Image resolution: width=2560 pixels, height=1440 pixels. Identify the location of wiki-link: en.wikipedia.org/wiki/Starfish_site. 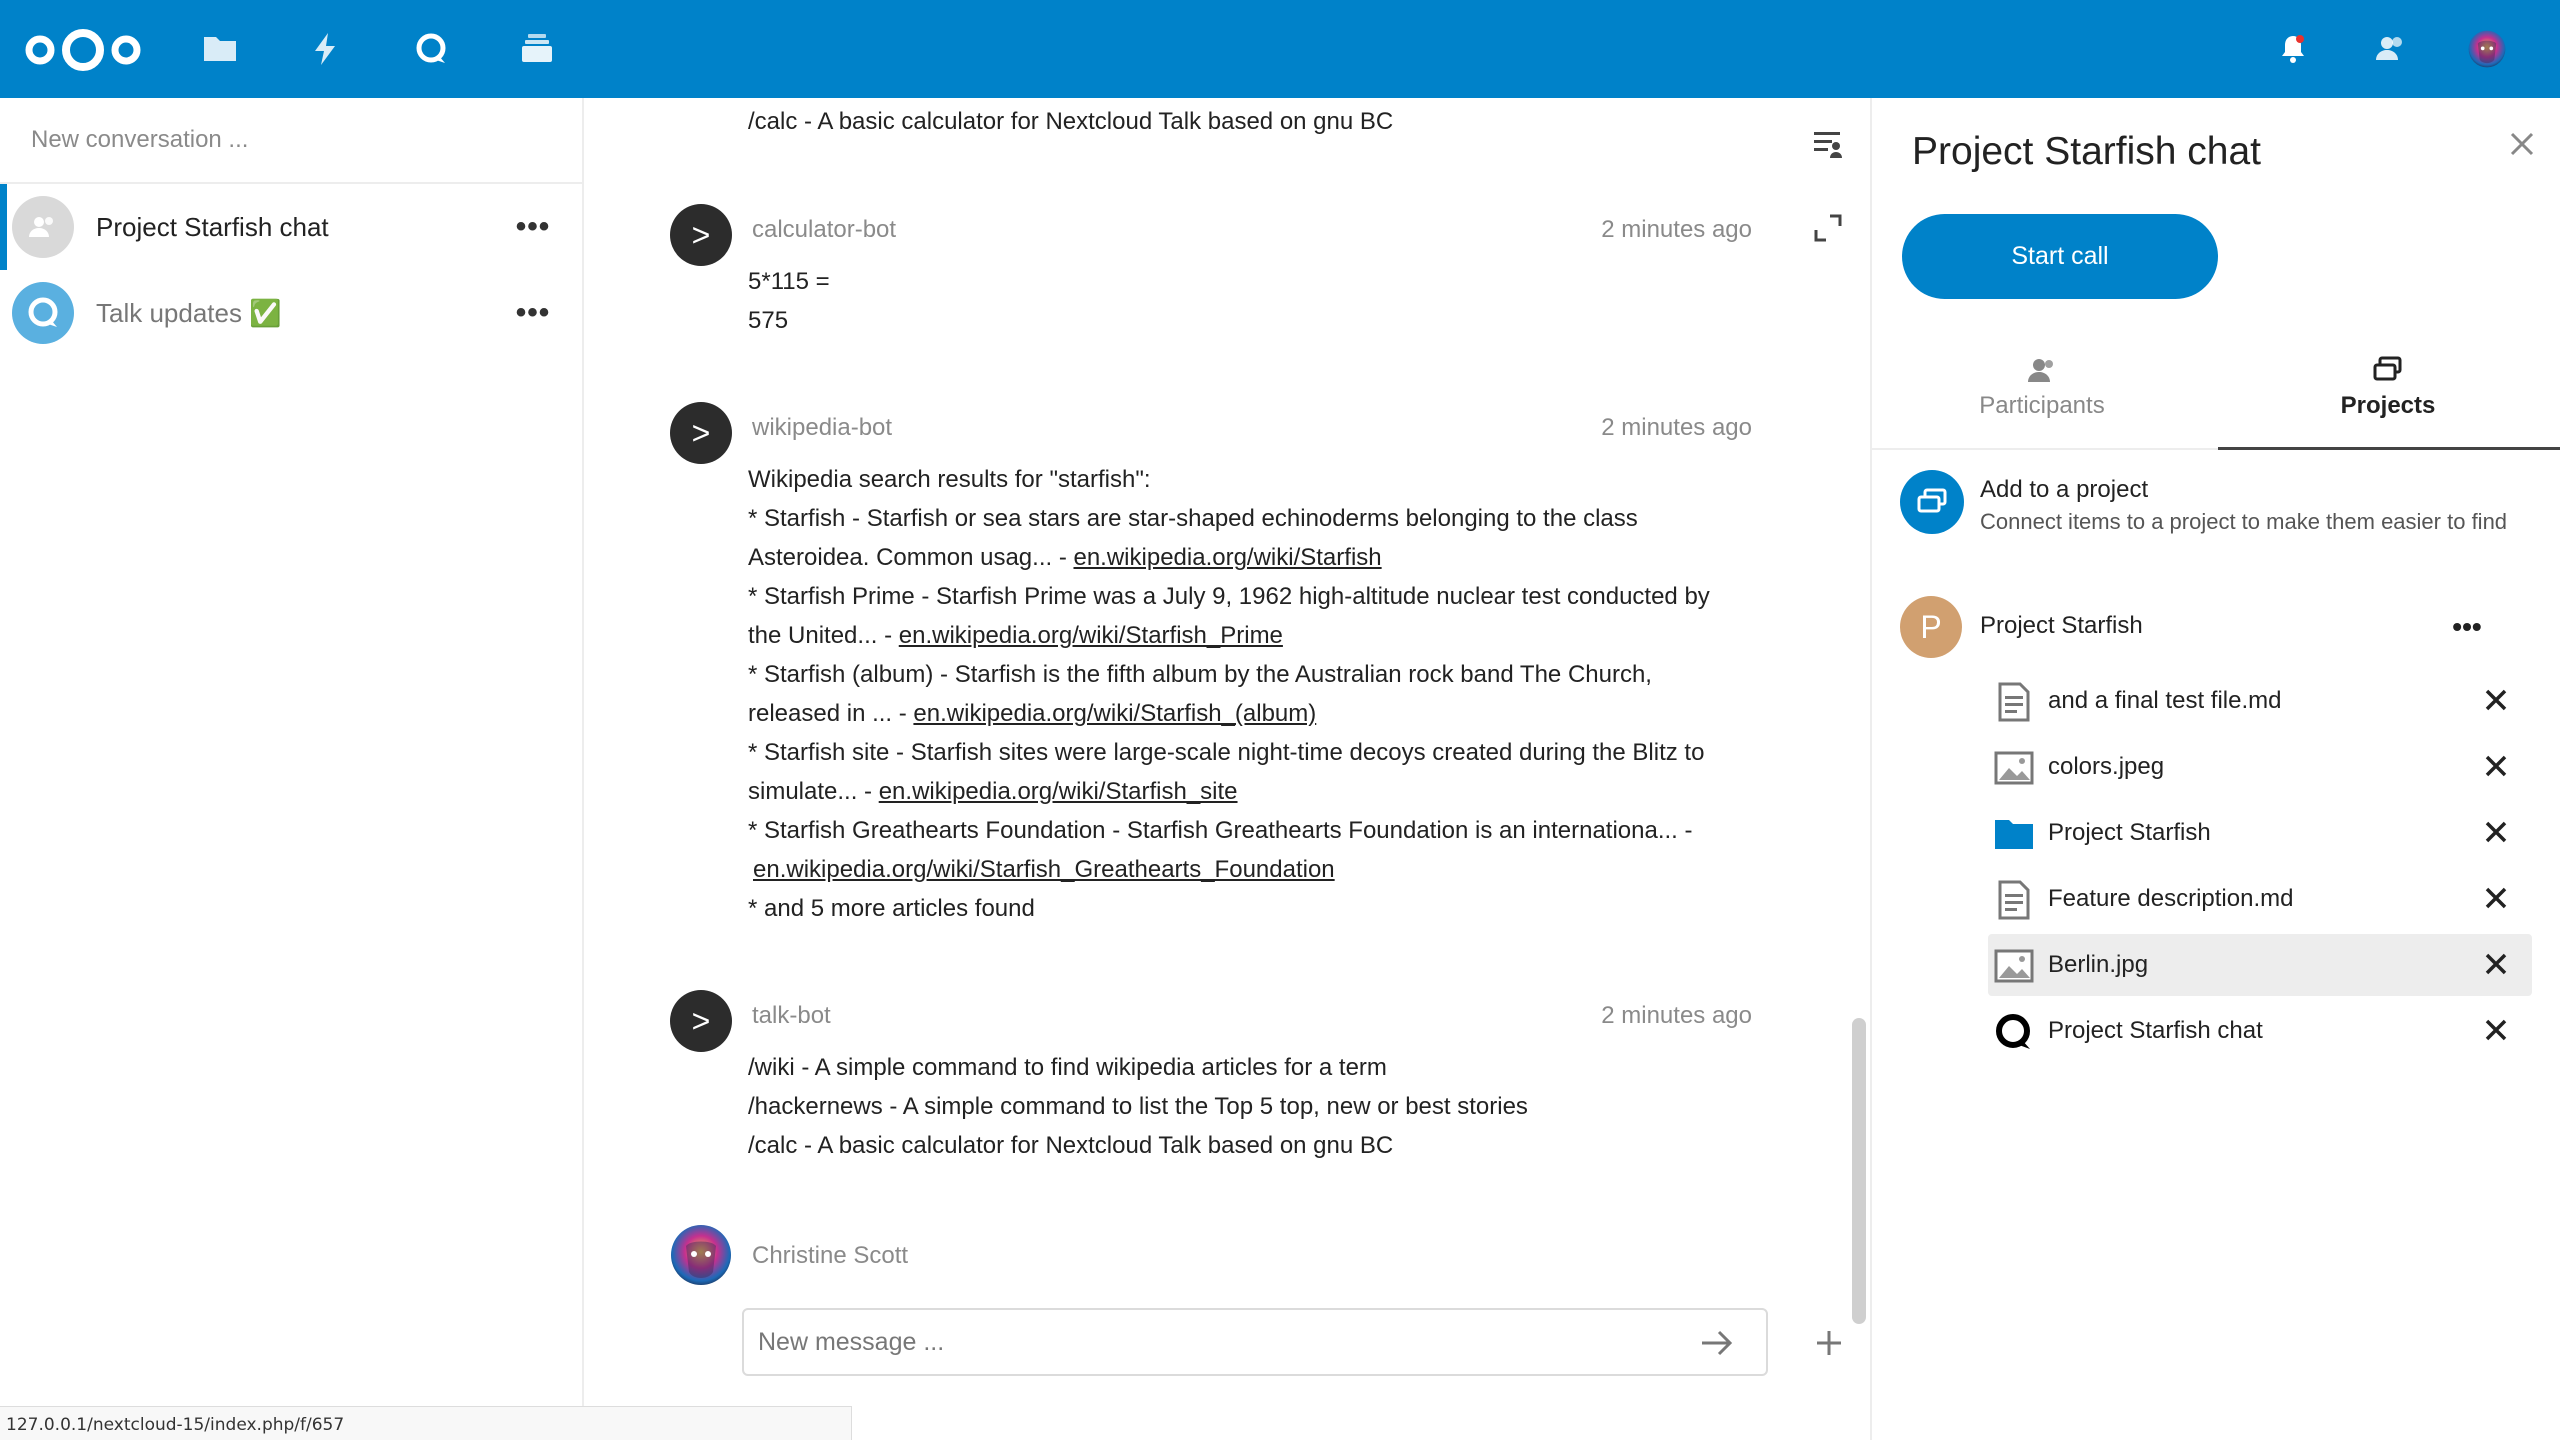
(1058, 791).